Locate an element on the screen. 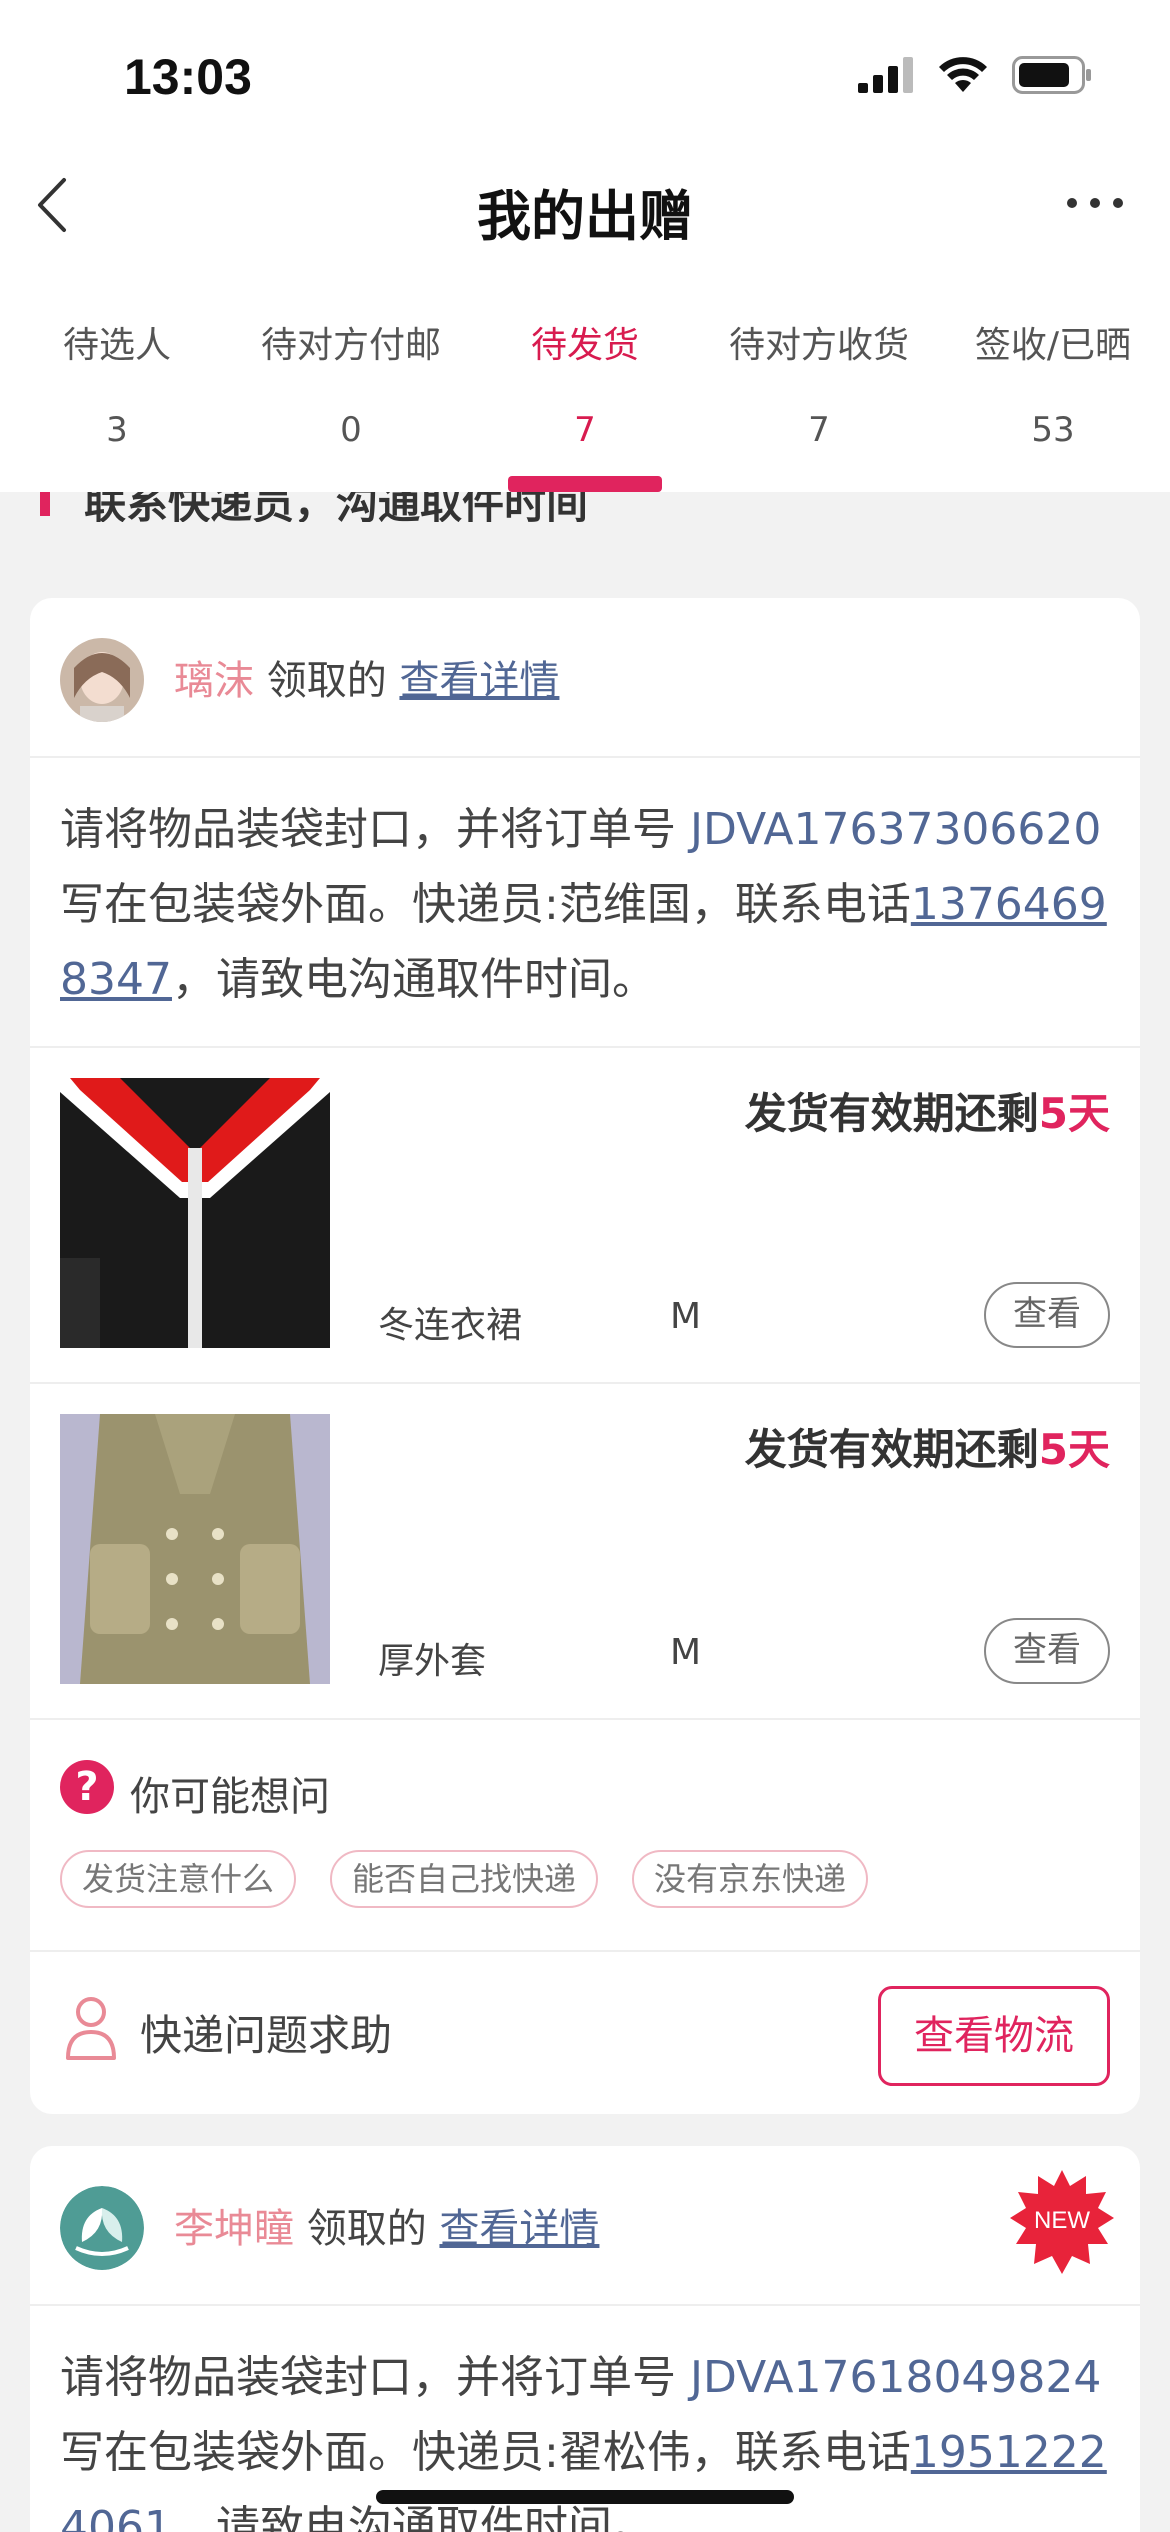  tab-label: 待对方付邮 is located at coordinates (350, 345).